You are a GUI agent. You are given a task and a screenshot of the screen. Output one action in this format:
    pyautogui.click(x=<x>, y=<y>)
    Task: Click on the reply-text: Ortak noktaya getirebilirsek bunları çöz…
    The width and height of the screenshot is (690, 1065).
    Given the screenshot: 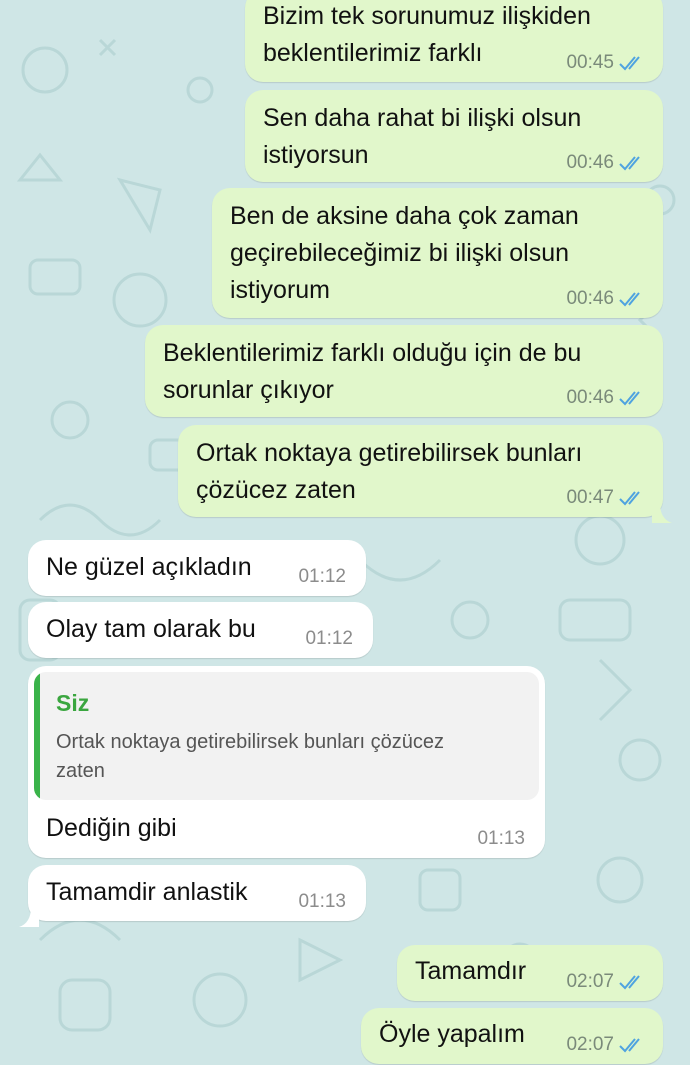 What is the action you would take?
    pyautogui.click(x=250, y=756)
    